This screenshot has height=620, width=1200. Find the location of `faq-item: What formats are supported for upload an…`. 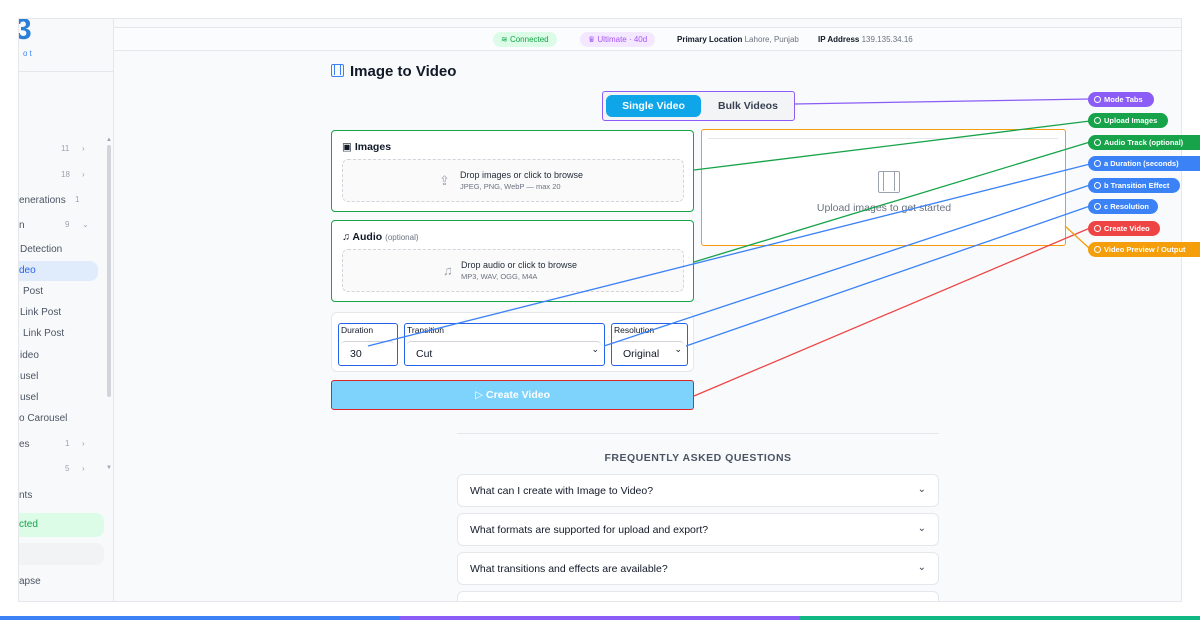

faq-item: What formats are supported for upload an… is located at coordinates (698, 529).